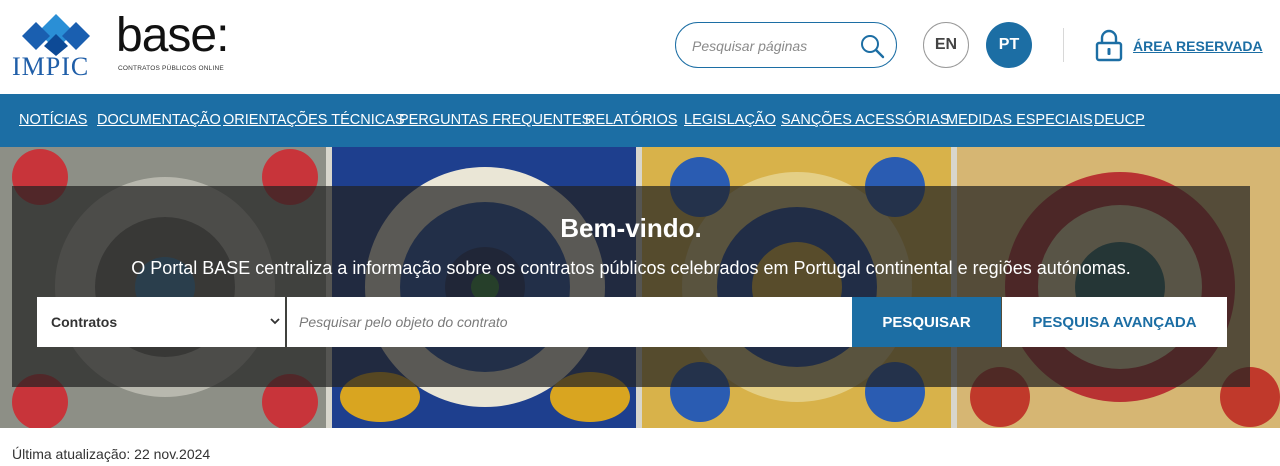 The width and height of the screenshot is (1280, 466). What do you see at coordinates (1019, 120) in the screenshot?
I see `nav-item-medidas-especiais: MEDIDAS ESPECIAIS` at bounding box center [1019, 120].